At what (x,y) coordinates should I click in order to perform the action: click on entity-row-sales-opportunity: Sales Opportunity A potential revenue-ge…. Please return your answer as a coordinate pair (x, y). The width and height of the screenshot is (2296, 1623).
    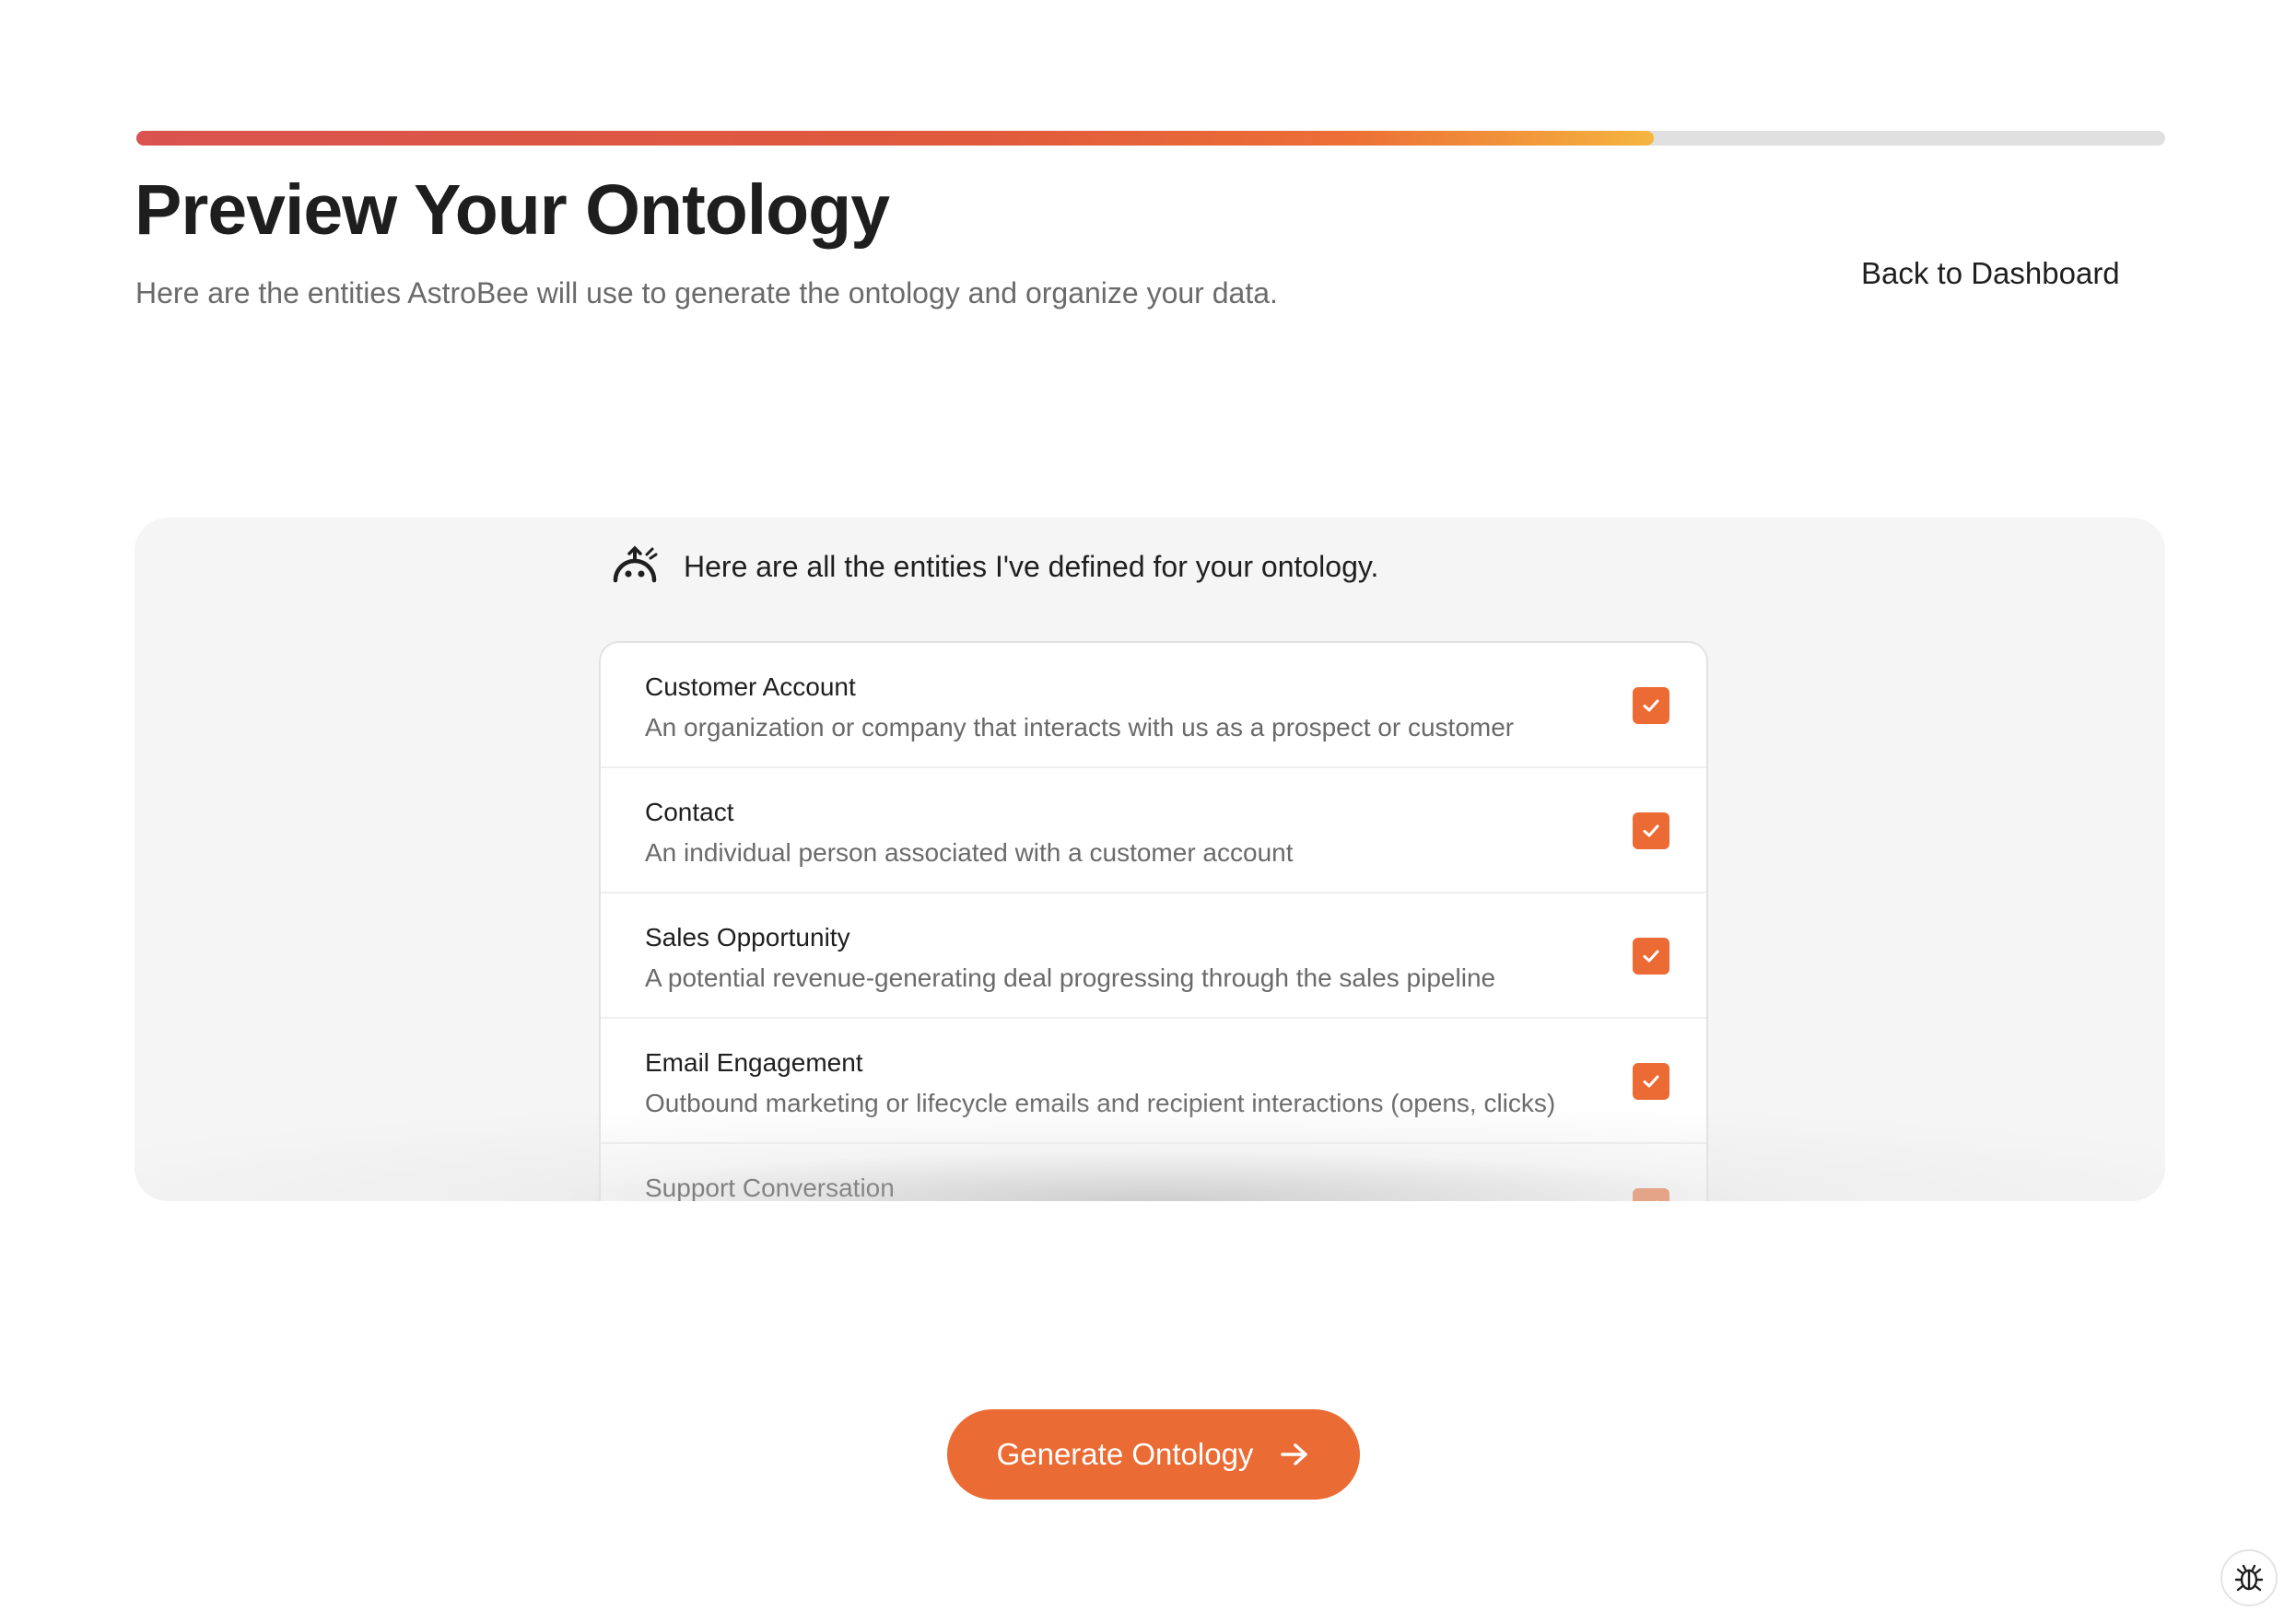
    Looking at the image, I should click on (1153, 956).